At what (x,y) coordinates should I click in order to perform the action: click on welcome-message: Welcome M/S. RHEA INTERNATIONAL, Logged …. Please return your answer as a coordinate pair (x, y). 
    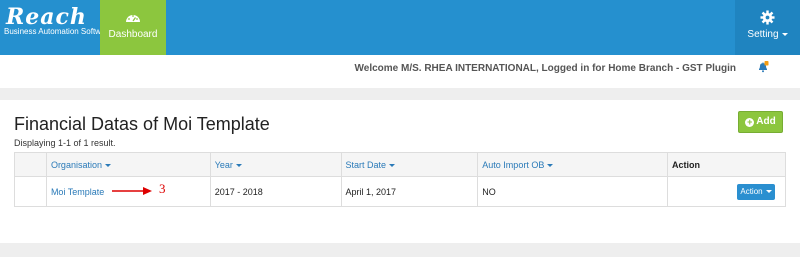
    Looking at the image, I should click on (545, 68).